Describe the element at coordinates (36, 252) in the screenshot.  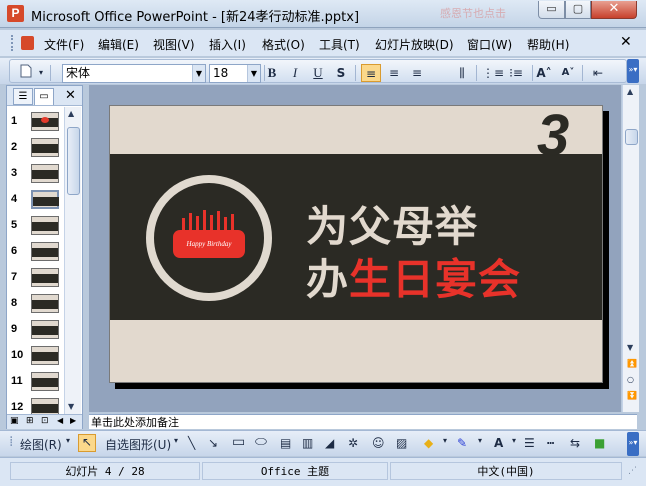
I see `slide-thumbnail: 6` at that location.